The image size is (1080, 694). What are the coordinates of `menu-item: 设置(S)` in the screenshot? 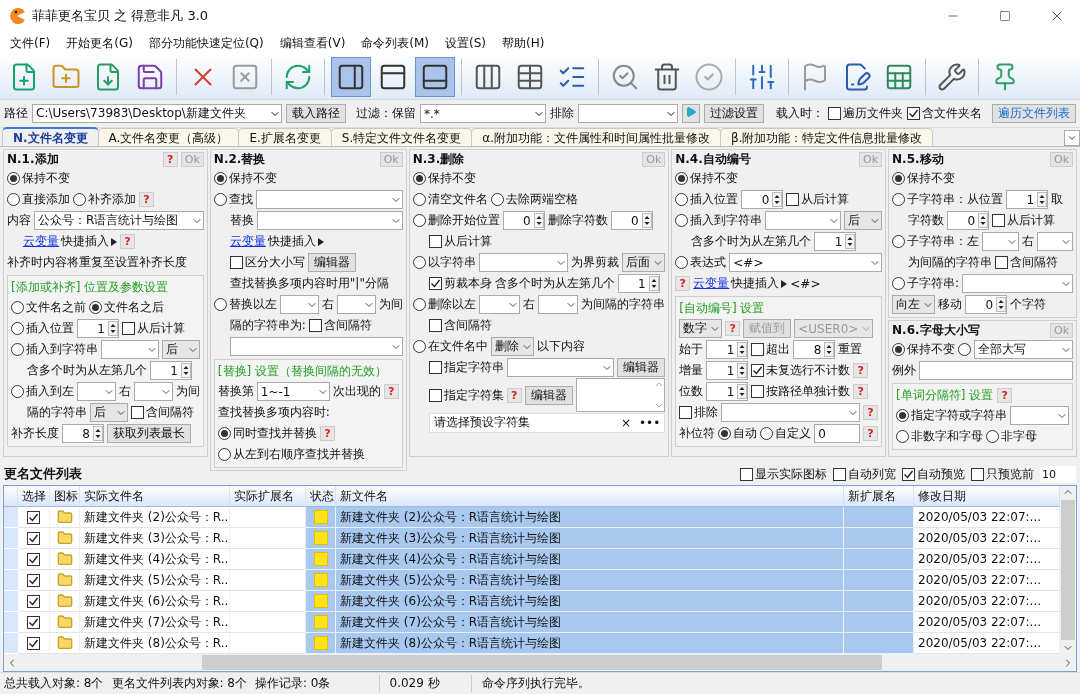 It's located at (466, 43).